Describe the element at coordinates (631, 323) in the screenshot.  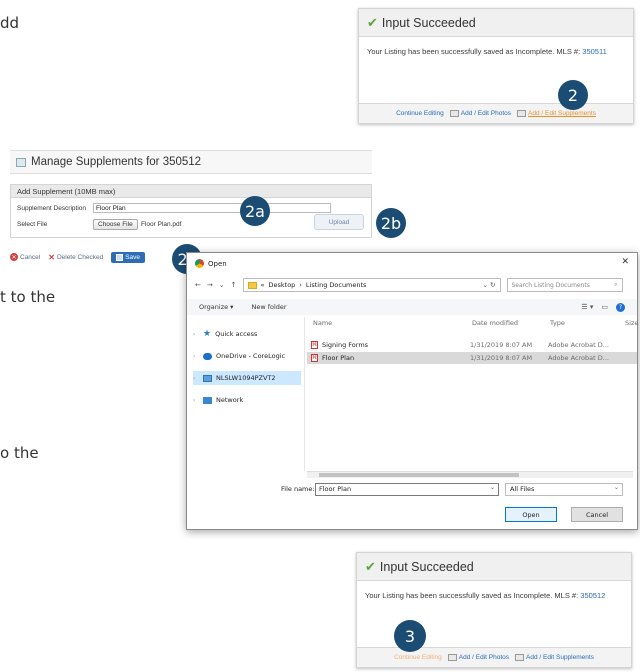
I see `column-size: Size` at that location.